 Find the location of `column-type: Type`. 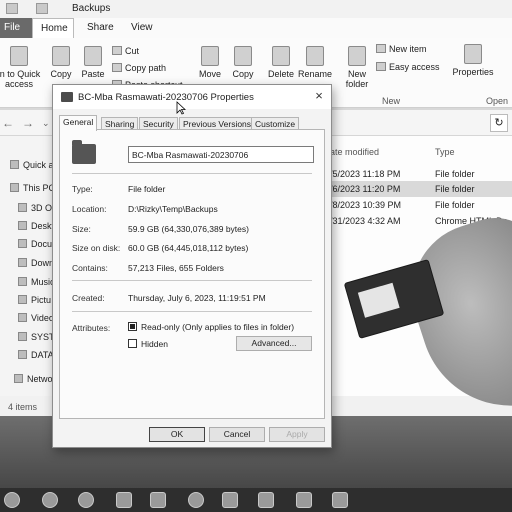

column-type: Type is located at coordinates (445, 152).